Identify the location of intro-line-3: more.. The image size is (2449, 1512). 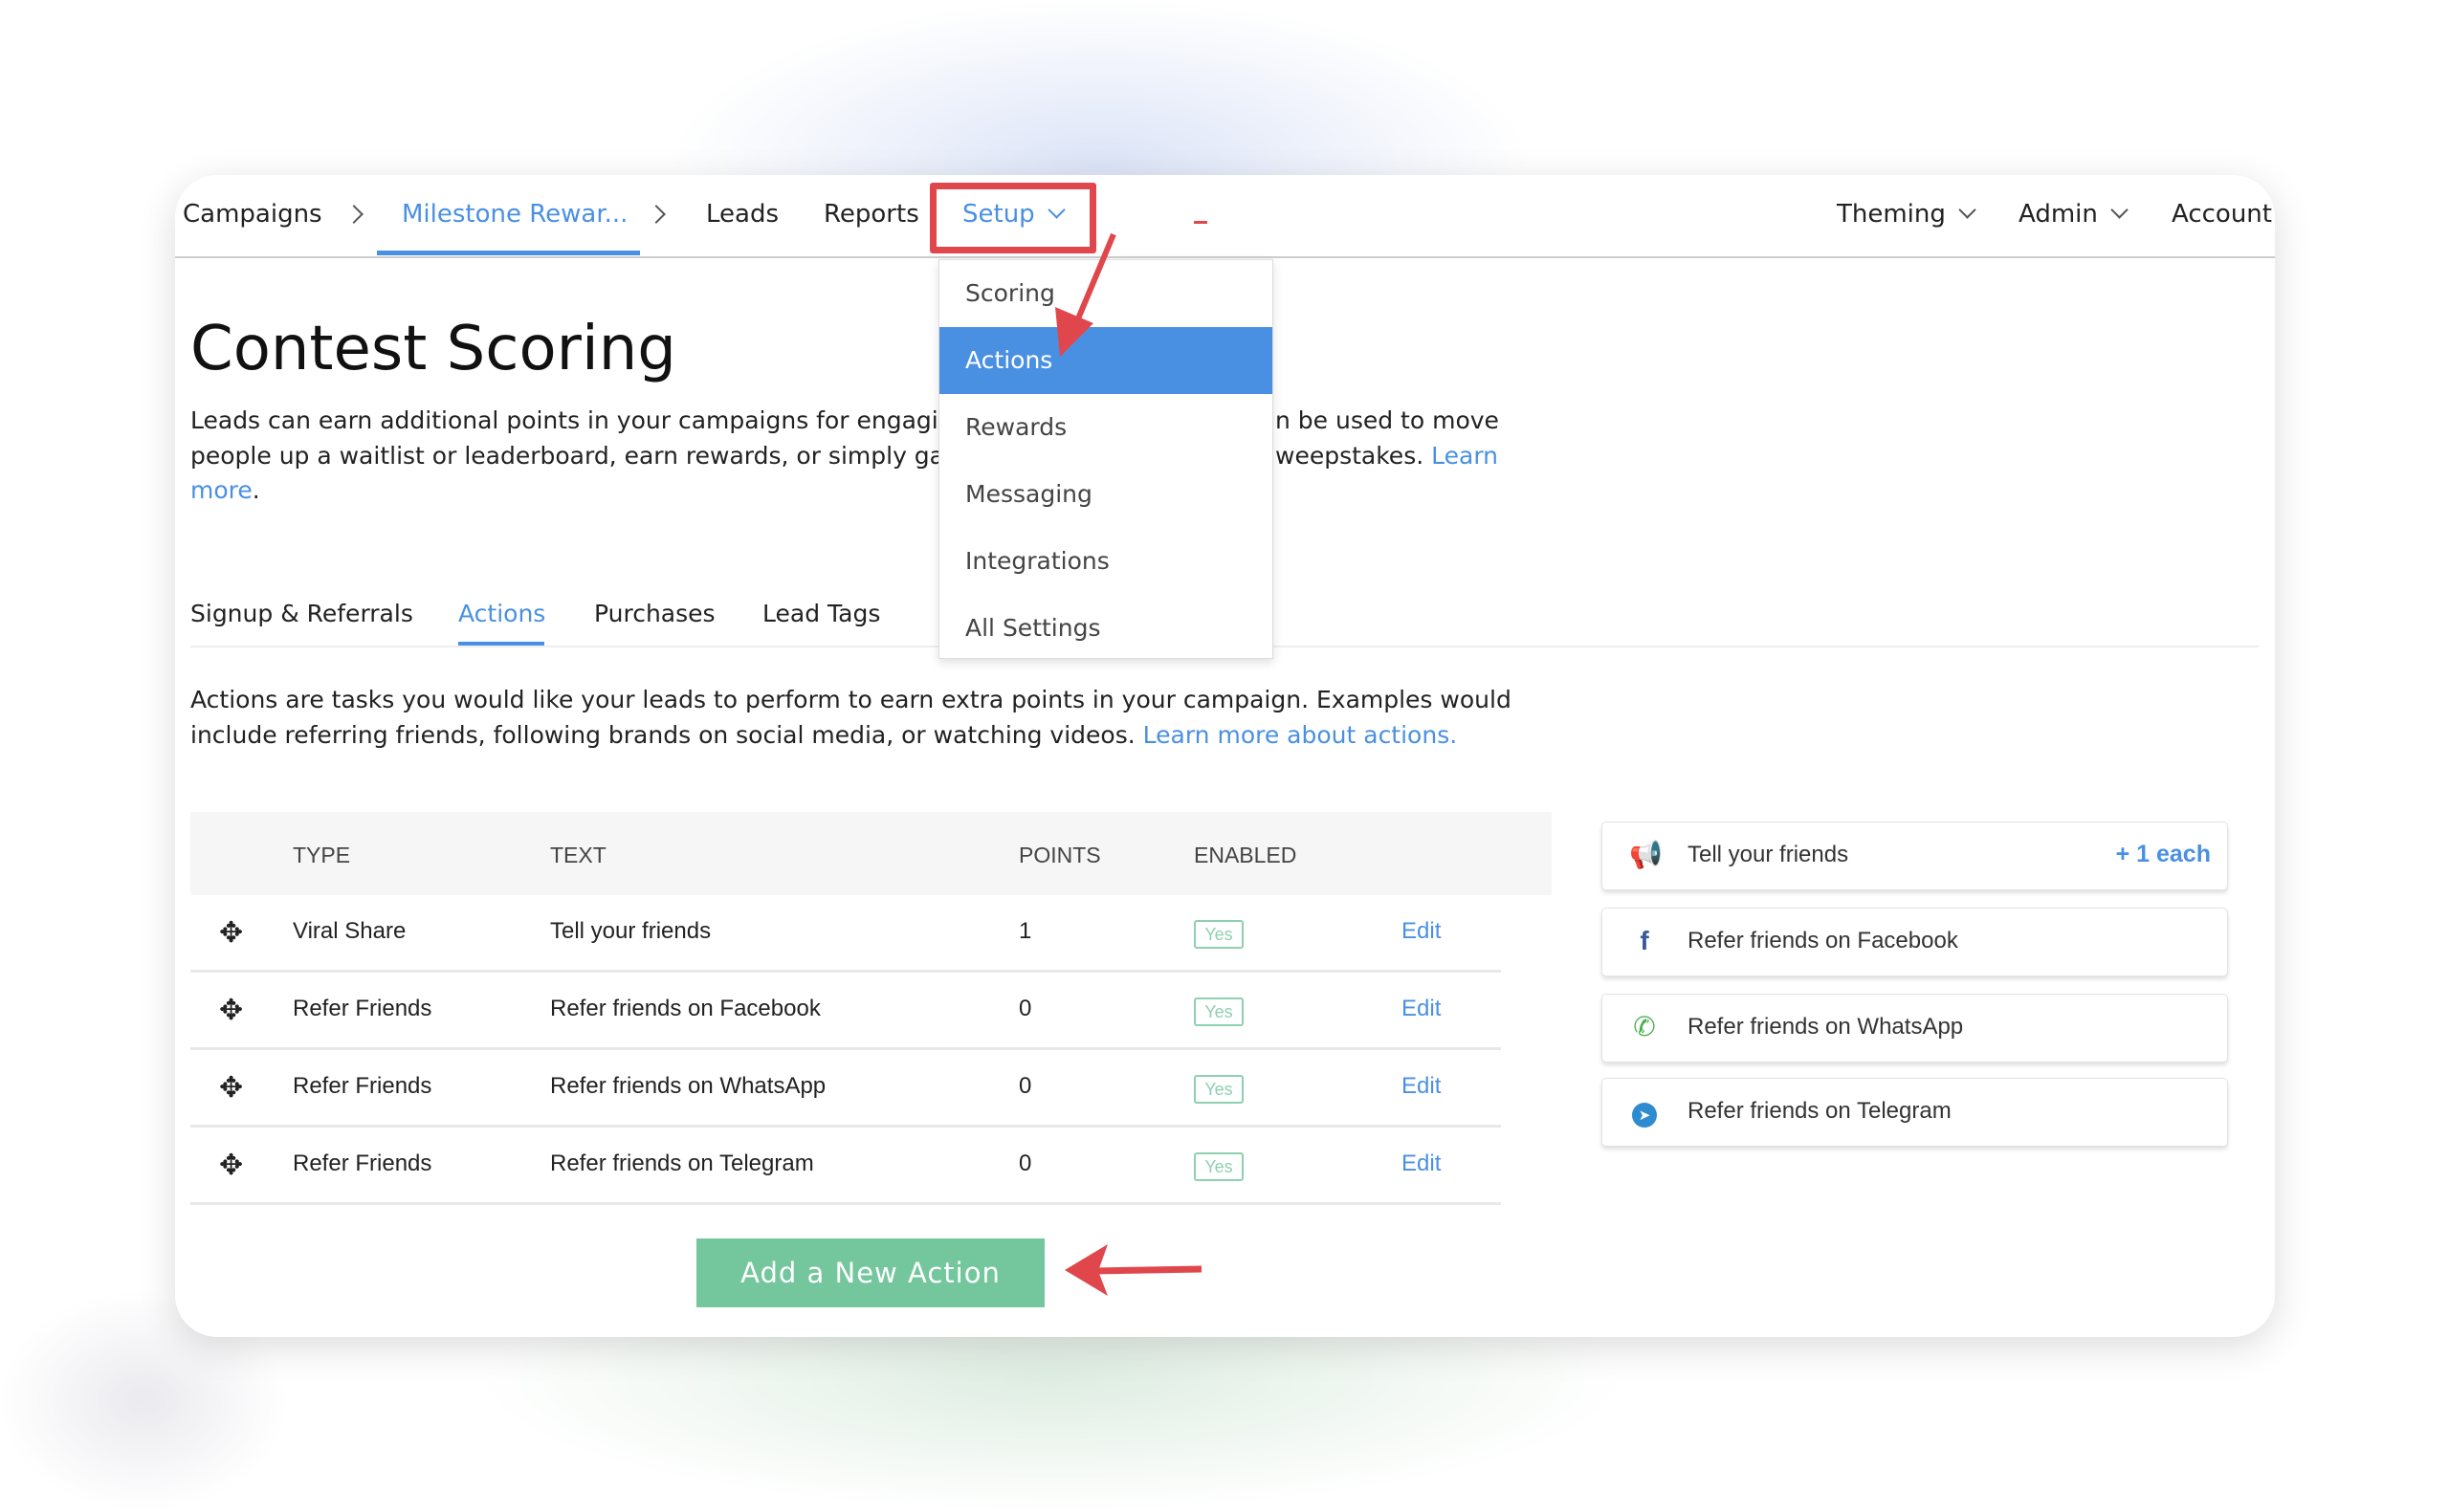
(225, 490).